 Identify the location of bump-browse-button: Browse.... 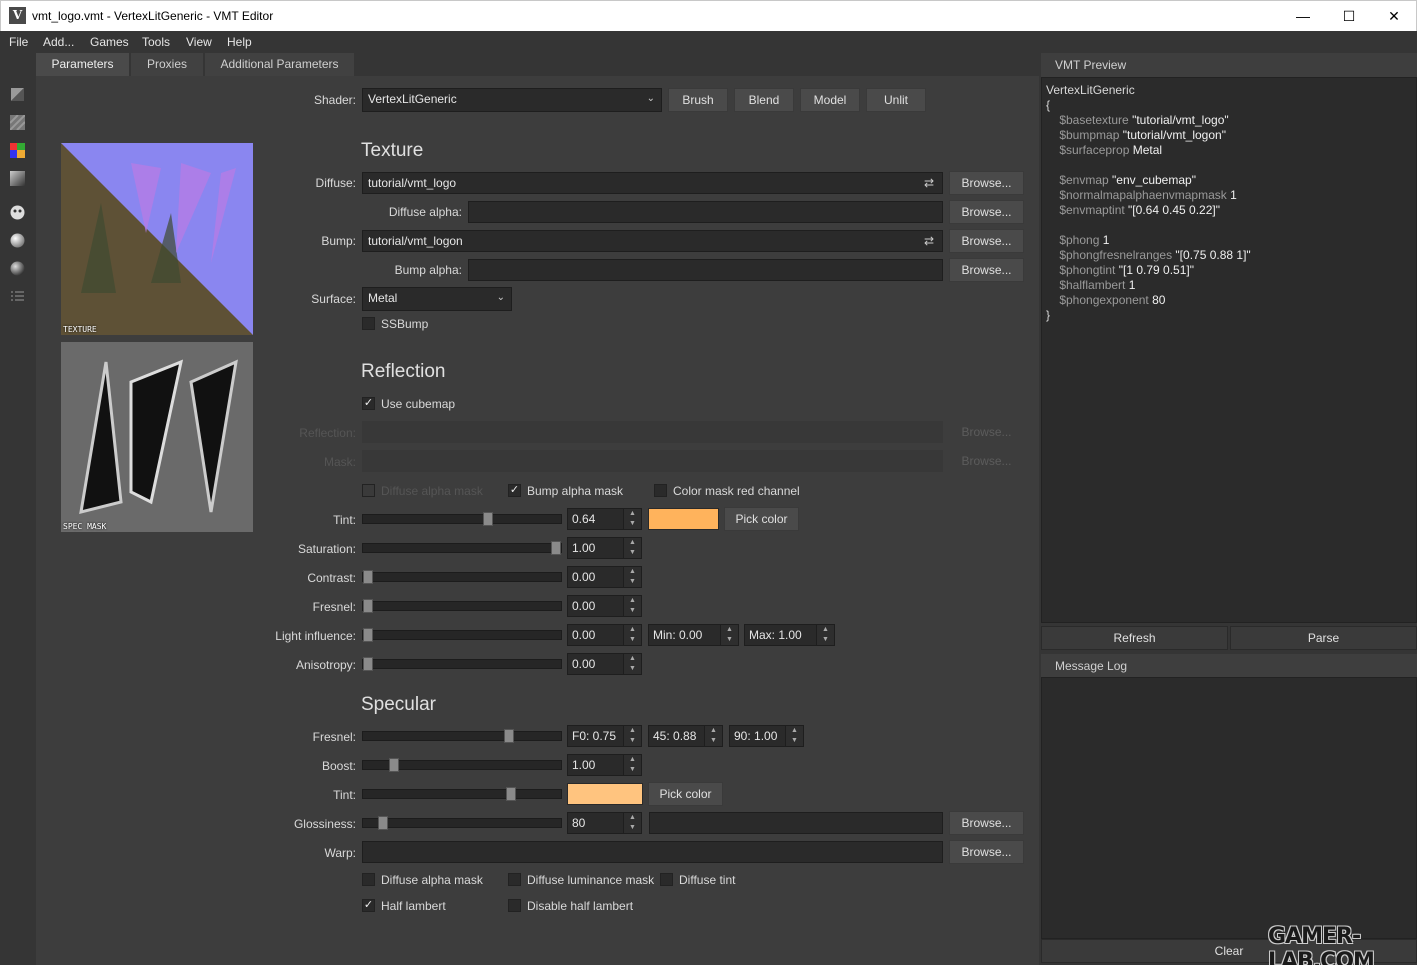
(986, 241).